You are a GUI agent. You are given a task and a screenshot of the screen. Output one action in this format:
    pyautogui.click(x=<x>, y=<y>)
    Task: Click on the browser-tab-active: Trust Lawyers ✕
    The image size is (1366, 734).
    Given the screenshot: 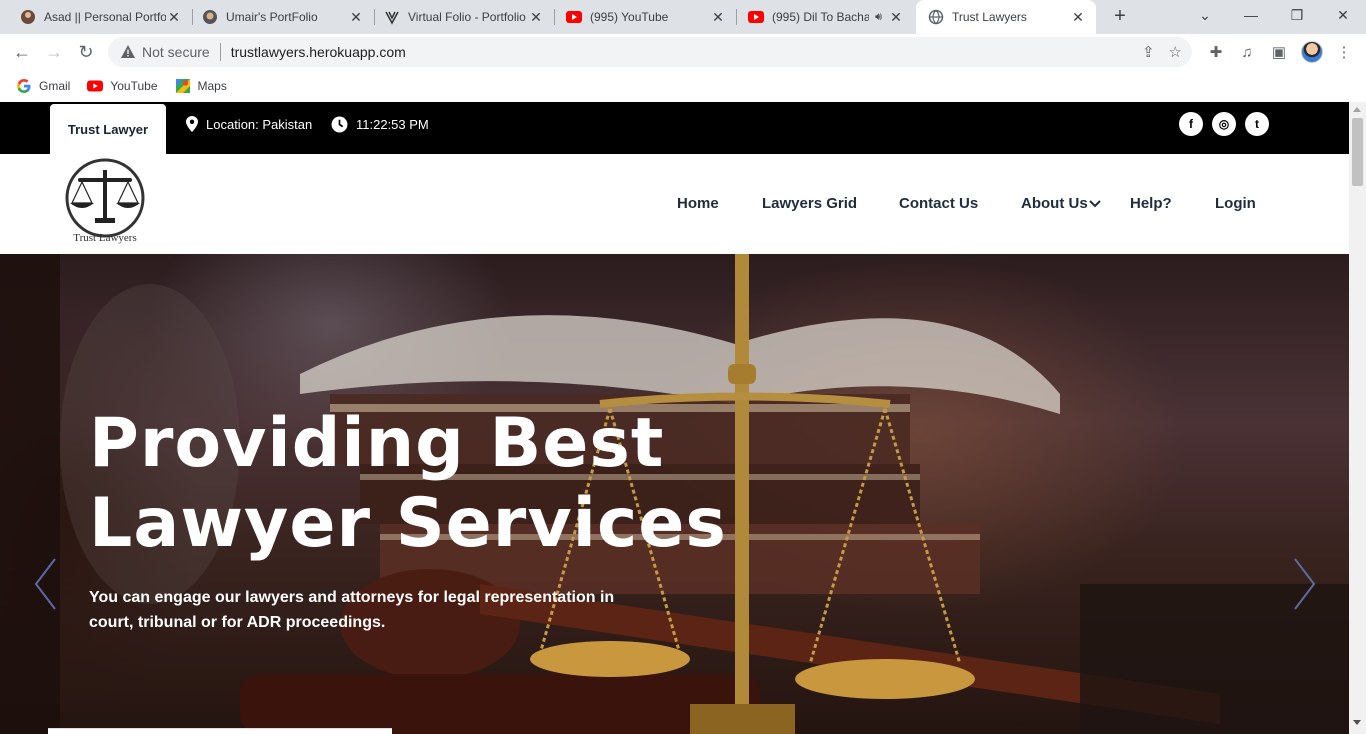 What is the action you would take?
    pyautogui.click(x=1006, y=17)
    